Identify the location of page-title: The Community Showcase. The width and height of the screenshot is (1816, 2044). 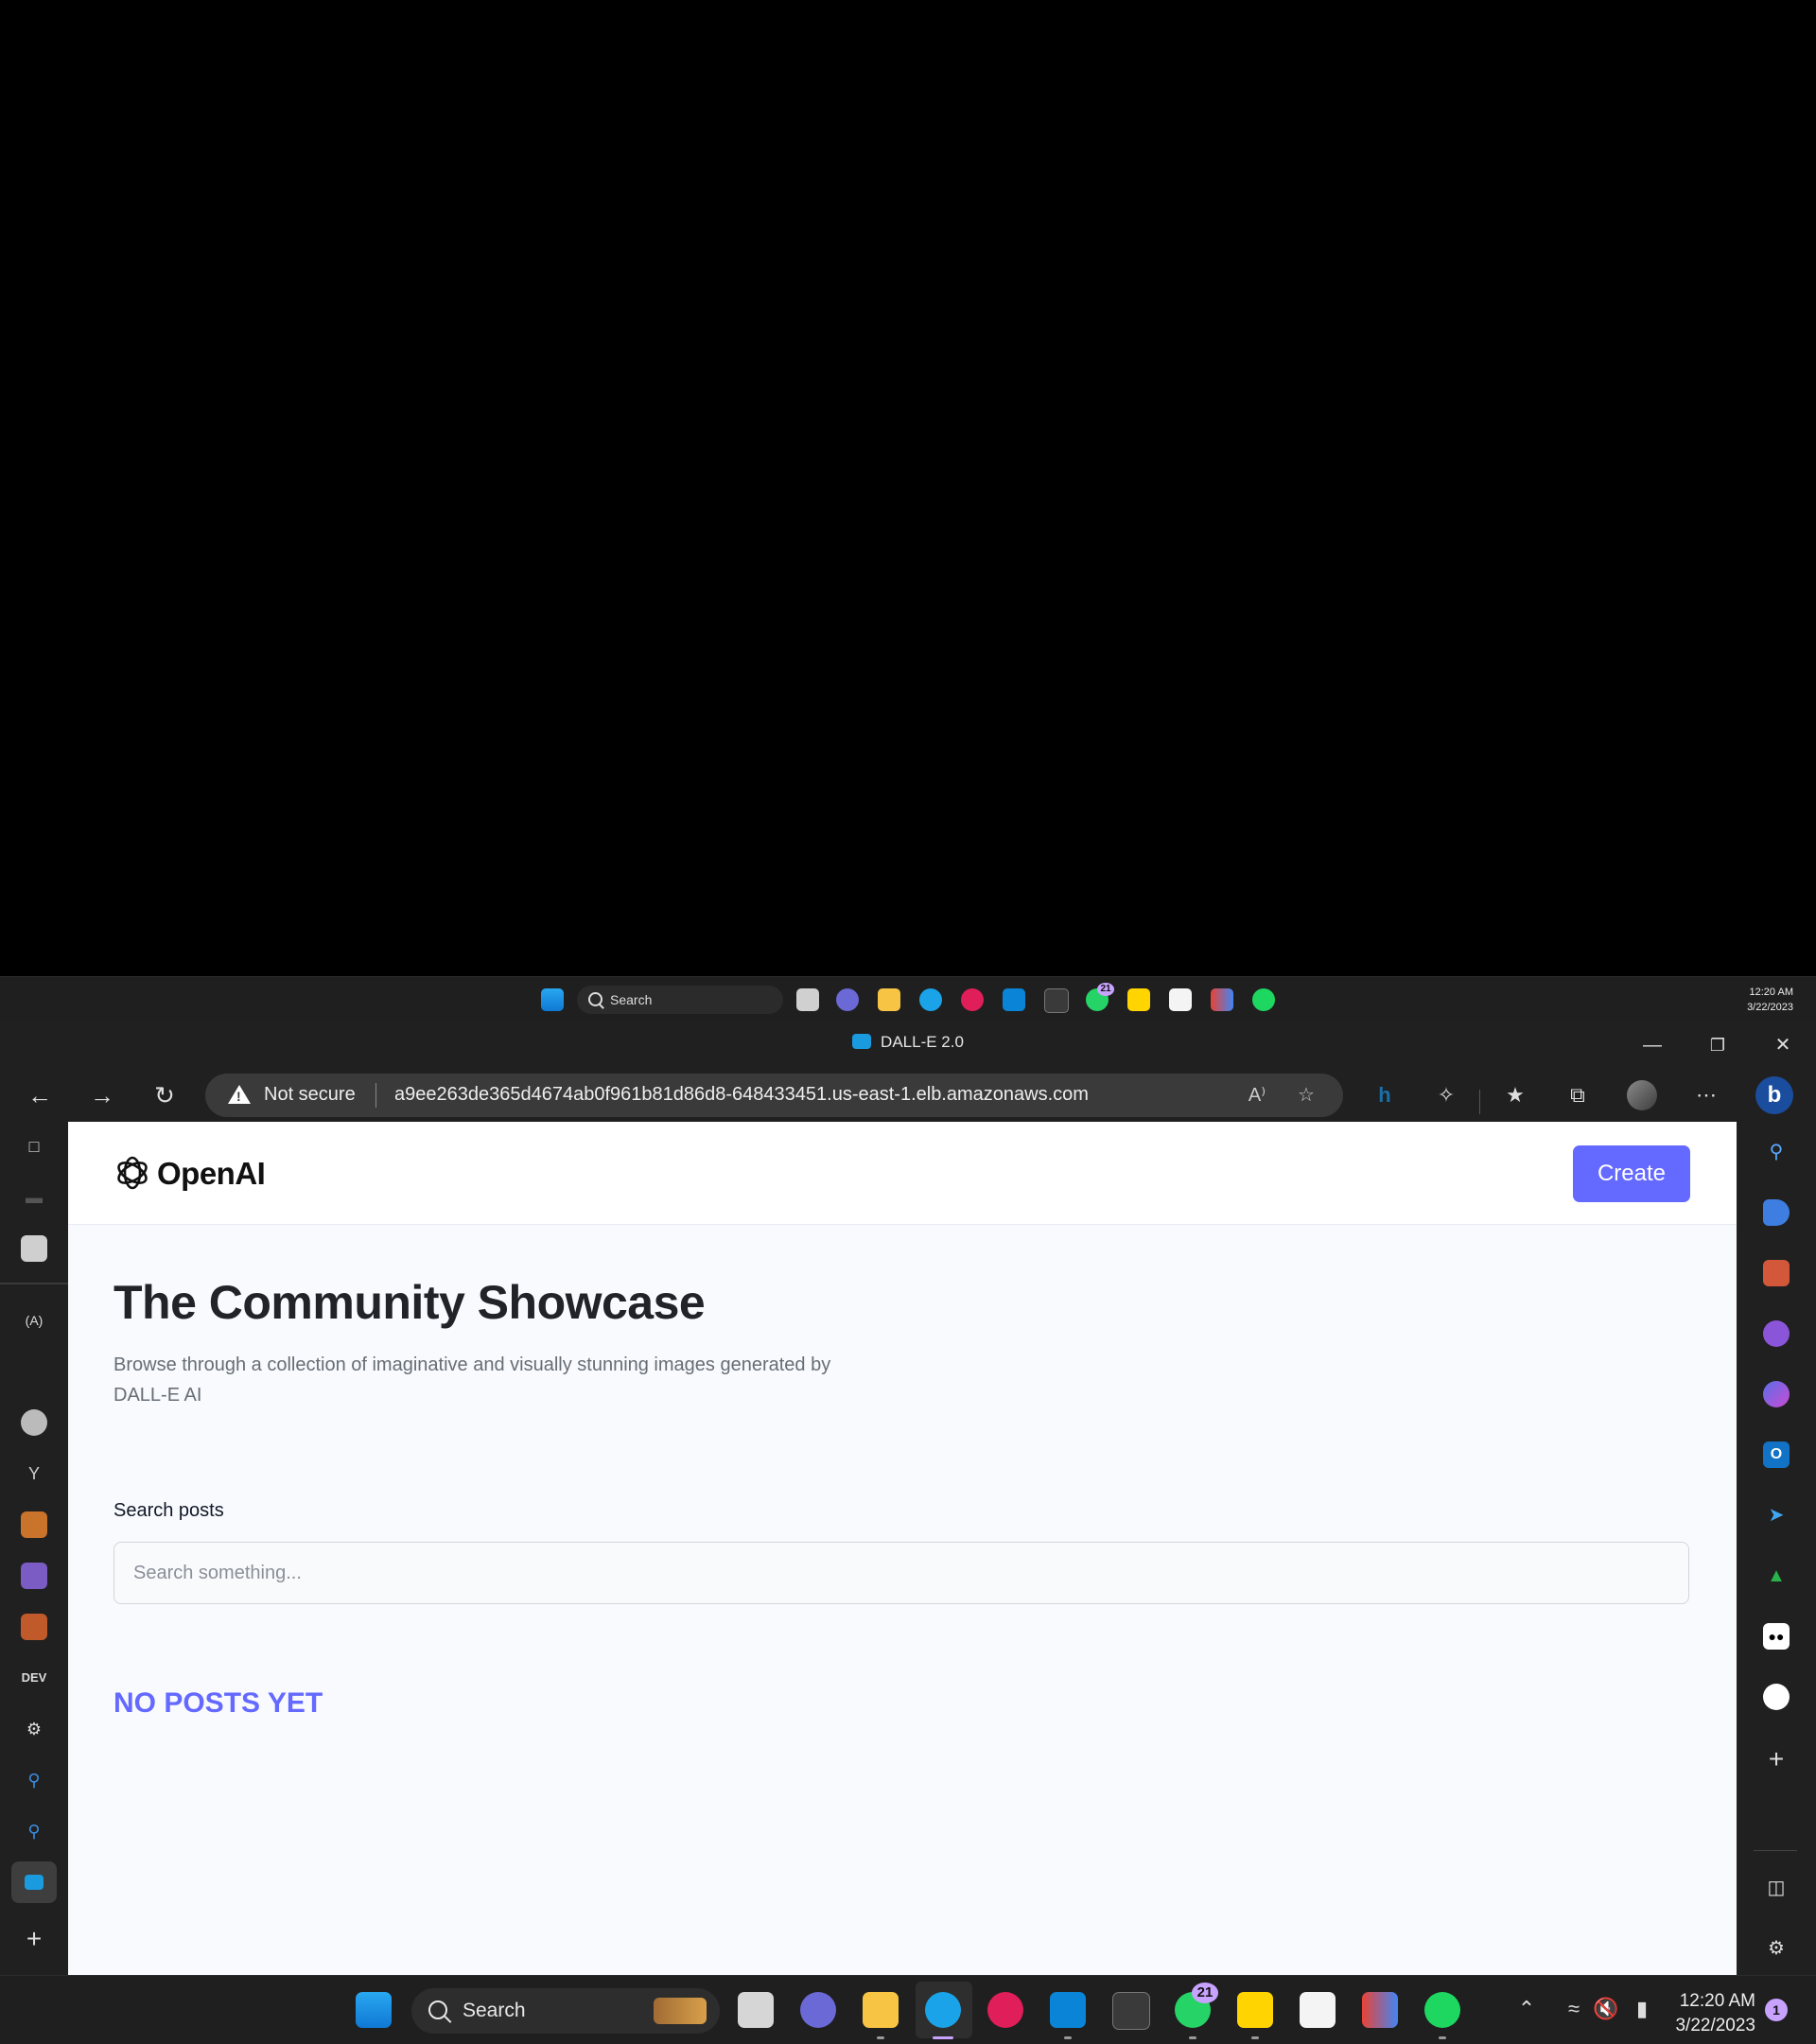
(410, 1302).